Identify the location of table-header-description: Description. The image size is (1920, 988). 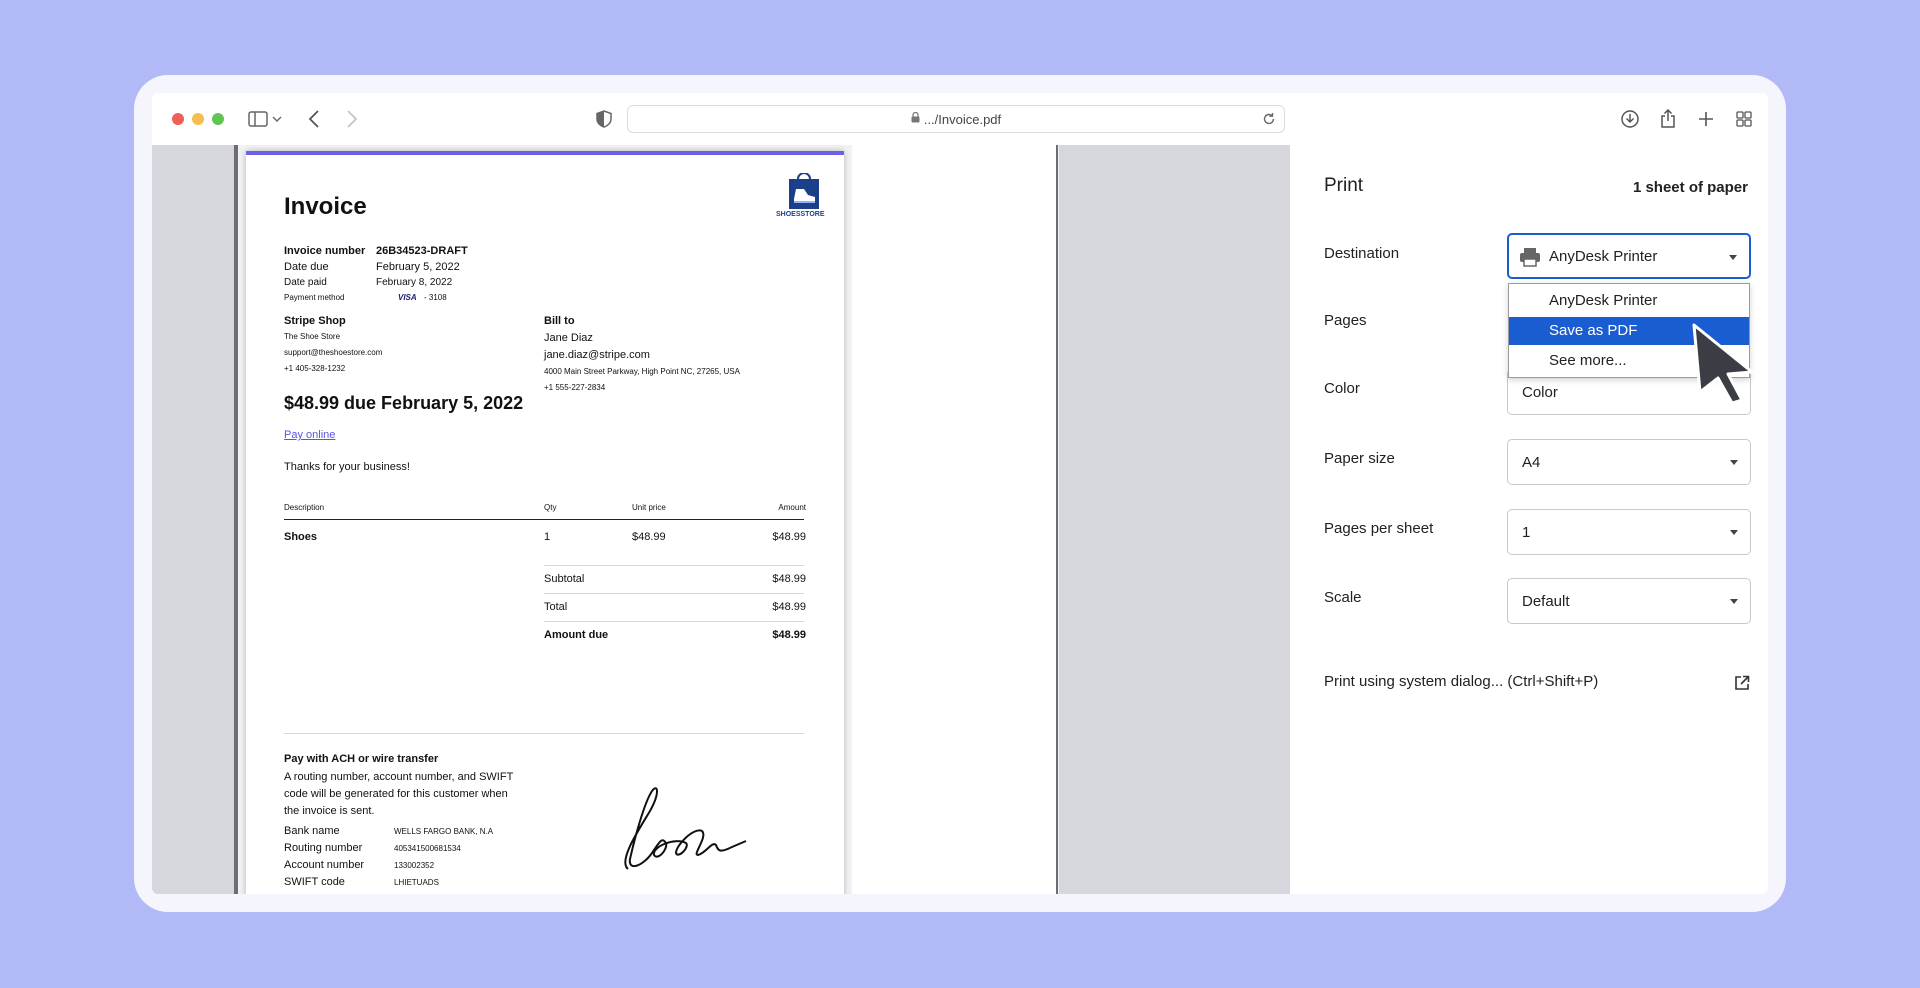
(304, 507).